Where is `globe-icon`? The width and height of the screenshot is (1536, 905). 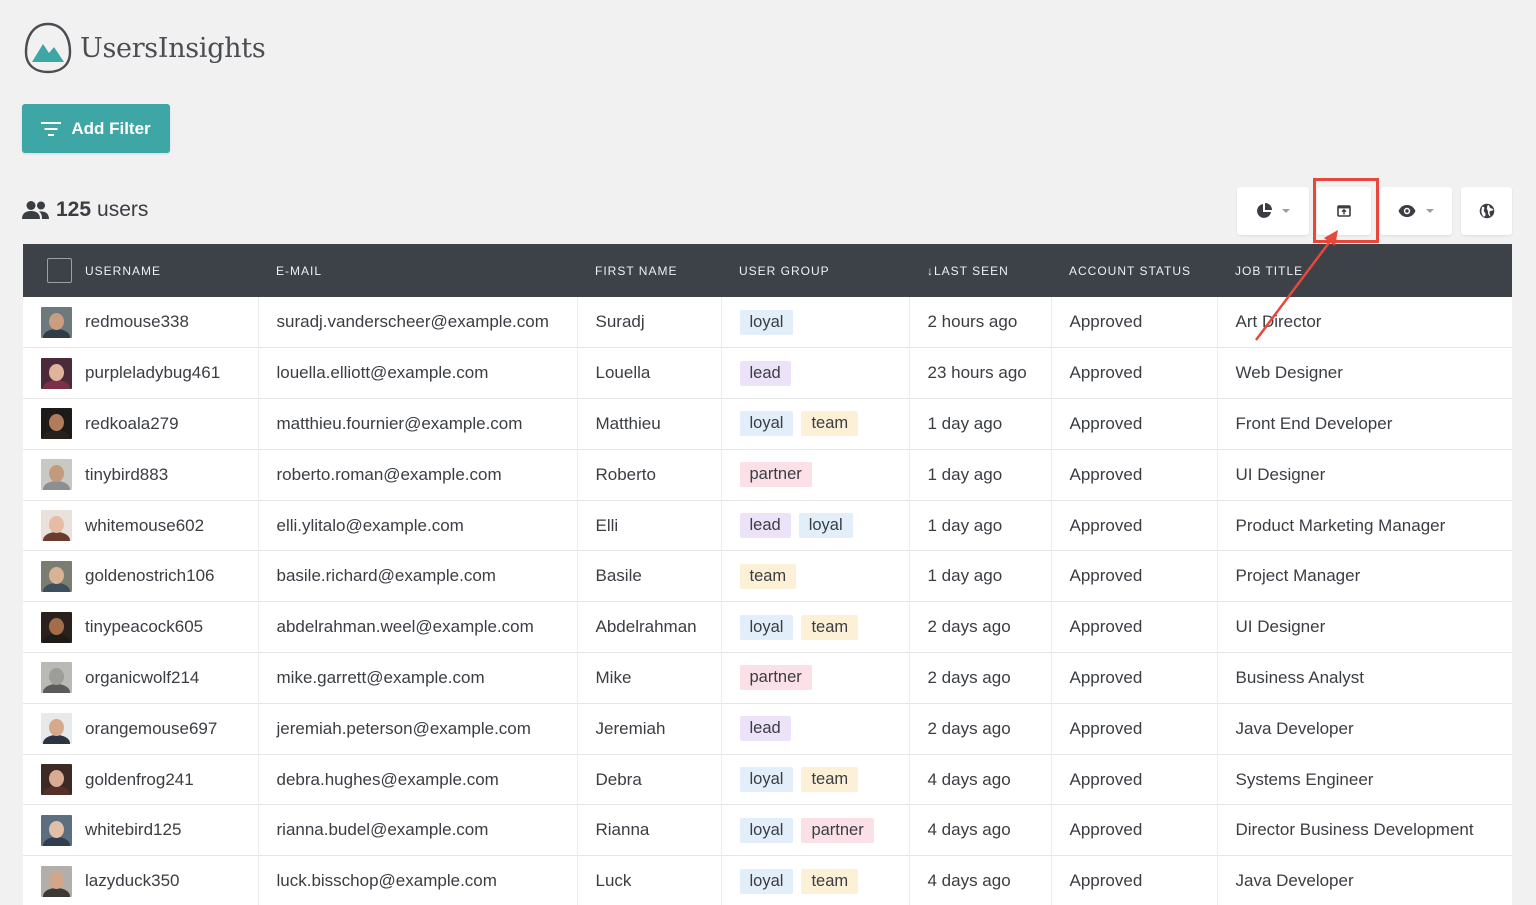 globe-icon is located at coordinates (1486, 211).